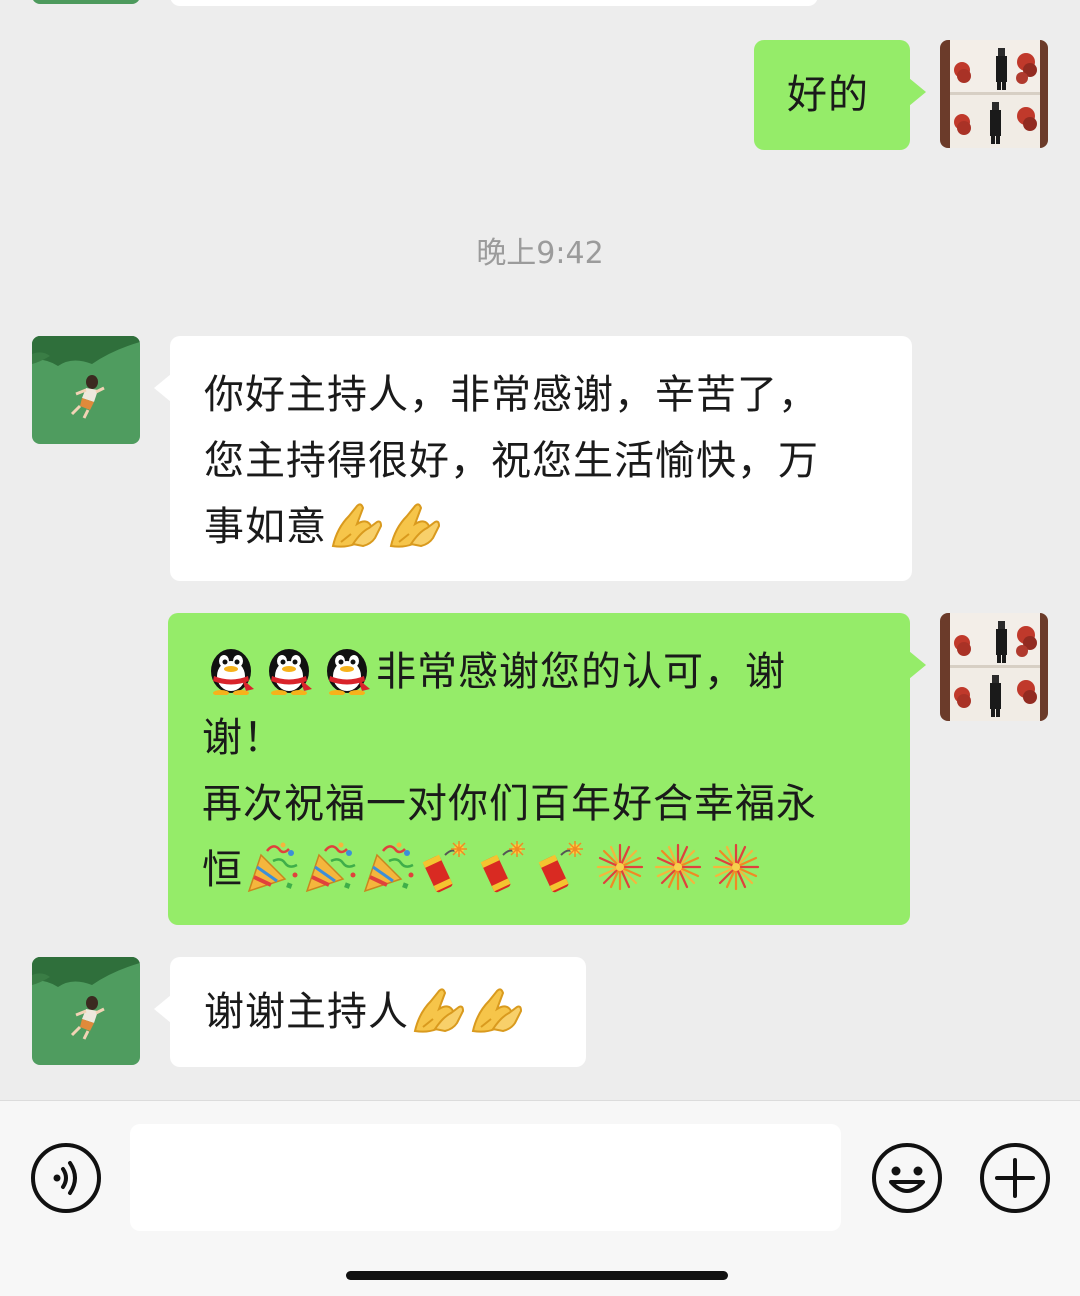  Describe the element at coordinates (511, 395) in the screenshot. I see `message-text-line: 你好主持人，非常感谢，辛苦了，` at that location.